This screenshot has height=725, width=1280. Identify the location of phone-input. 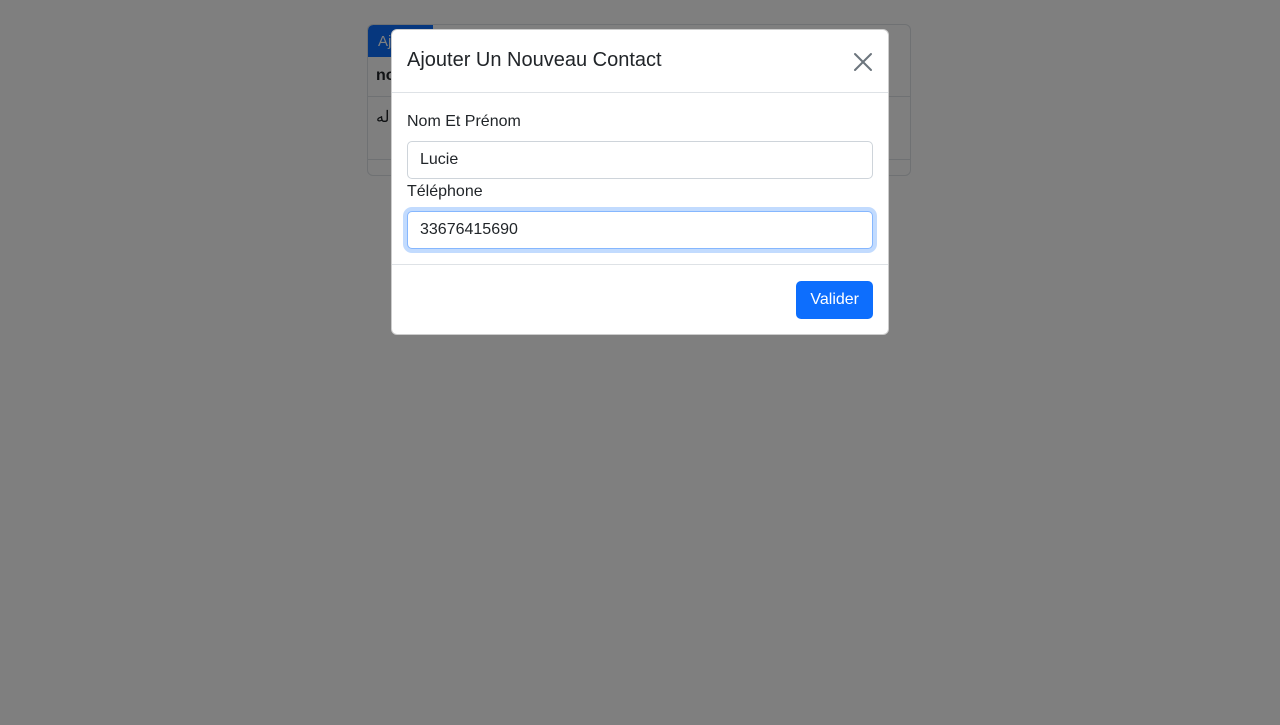
(640, 230).